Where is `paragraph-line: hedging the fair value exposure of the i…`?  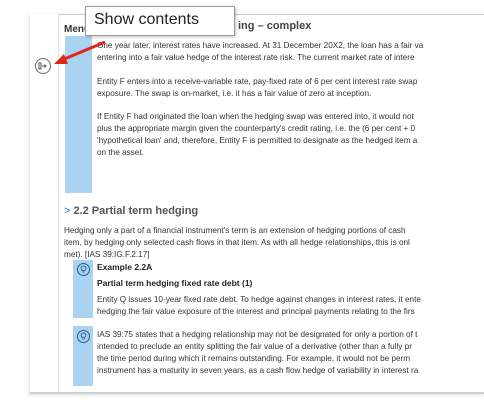 paragraph-line: hedging the fair value exposure of the i… is located at coordinates (256, 311).